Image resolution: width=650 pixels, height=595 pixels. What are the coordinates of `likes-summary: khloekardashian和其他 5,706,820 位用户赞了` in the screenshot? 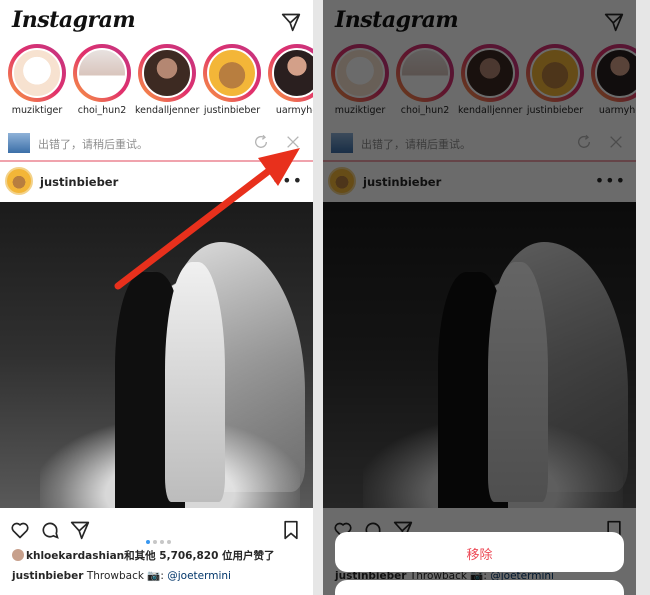 It's located at (143, 555).